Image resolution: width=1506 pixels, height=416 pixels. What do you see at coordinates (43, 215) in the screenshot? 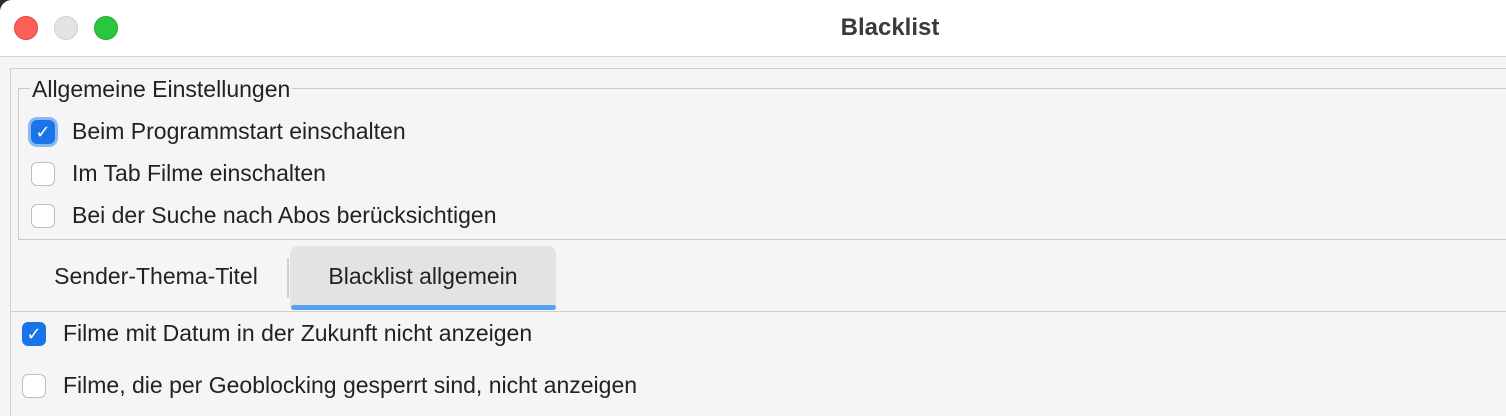
I see `abo-search-checkbox` at bounding box center [43, 215].